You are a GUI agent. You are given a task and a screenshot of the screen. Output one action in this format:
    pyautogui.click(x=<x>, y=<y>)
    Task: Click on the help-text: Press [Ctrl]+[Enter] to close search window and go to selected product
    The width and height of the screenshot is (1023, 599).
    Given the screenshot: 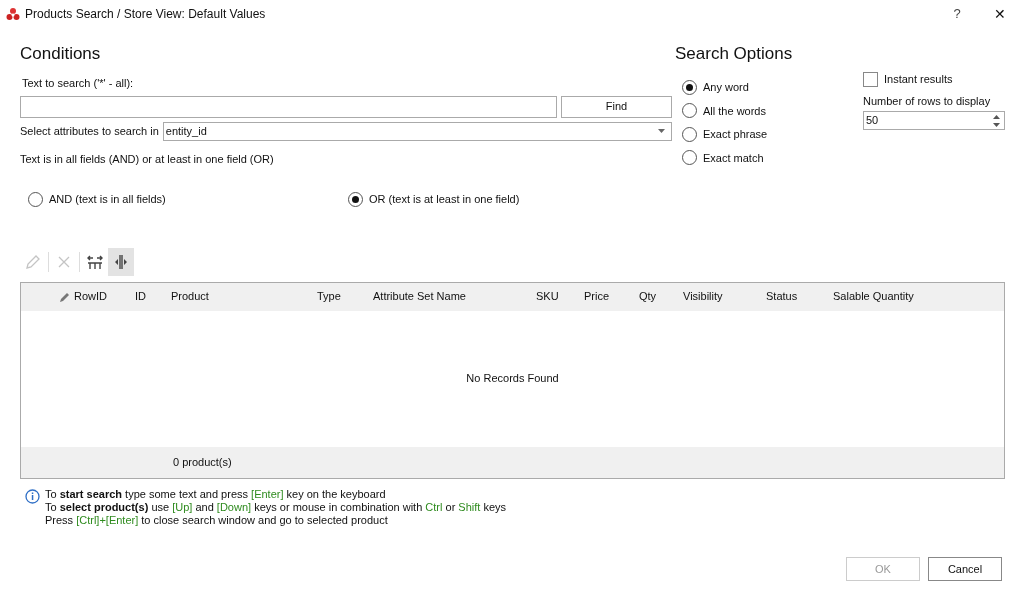 What is the action you would take?
    pyautogui.click(x=217, y=520)
    